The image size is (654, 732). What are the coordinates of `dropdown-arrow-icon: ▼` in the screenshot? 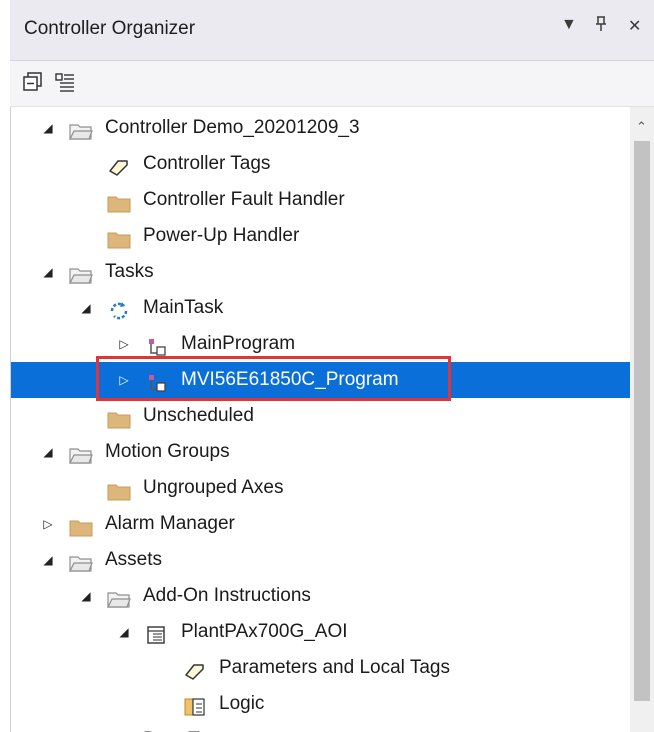 It's located at (569, 25).